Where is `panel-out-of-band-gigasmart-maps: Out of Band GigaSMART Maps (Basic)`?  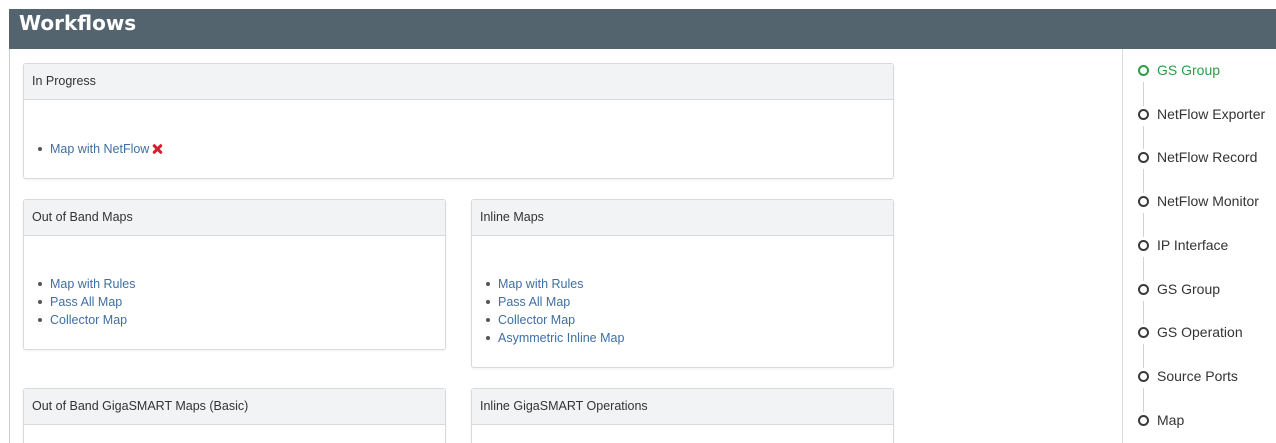 panel-out-of-band-gigasmart-maps: Out of Band GigaSMART Maps (Basic) is located at coordinates (234, 415).